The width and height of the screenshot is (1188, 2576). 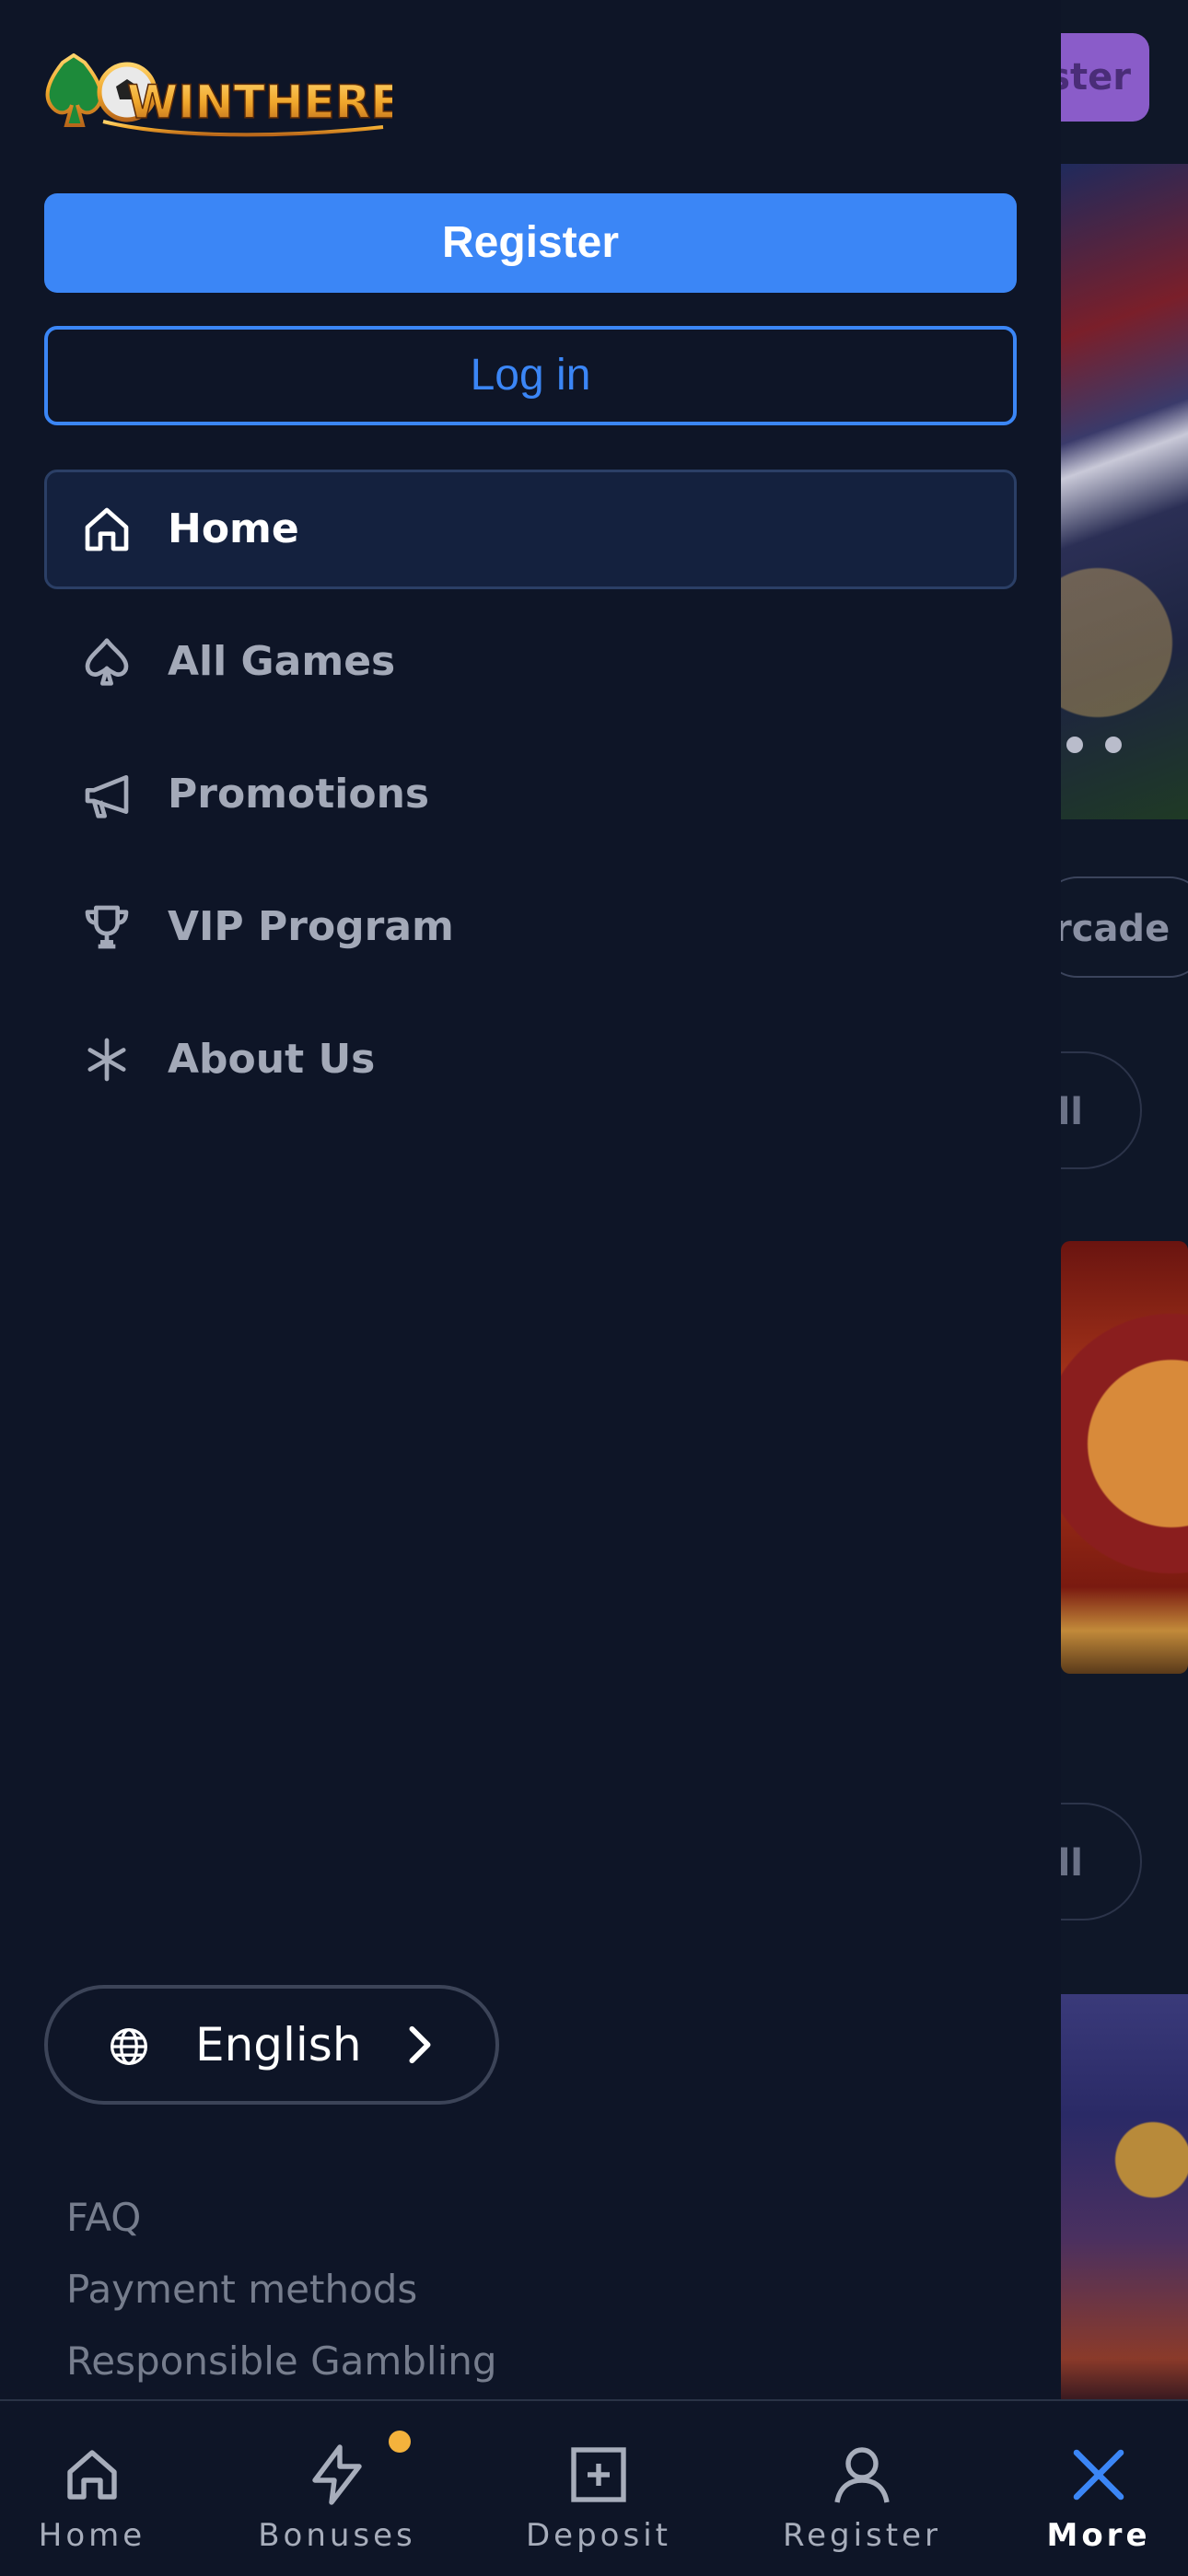 I want to click on nav-item-label: About Us, so click(x=272, y=1059).